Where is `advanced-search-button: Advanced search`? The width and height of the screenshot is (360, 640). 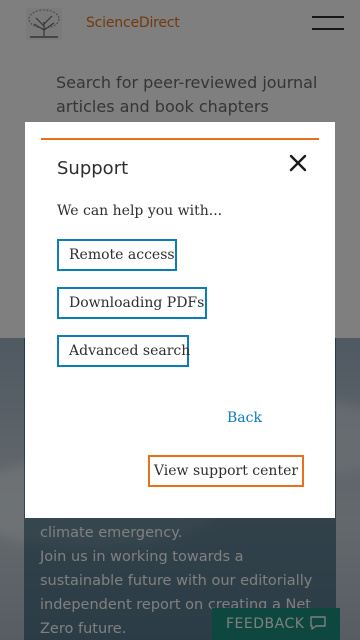
advanced-search-button: Advanced search is located at coordinates (123, 351).